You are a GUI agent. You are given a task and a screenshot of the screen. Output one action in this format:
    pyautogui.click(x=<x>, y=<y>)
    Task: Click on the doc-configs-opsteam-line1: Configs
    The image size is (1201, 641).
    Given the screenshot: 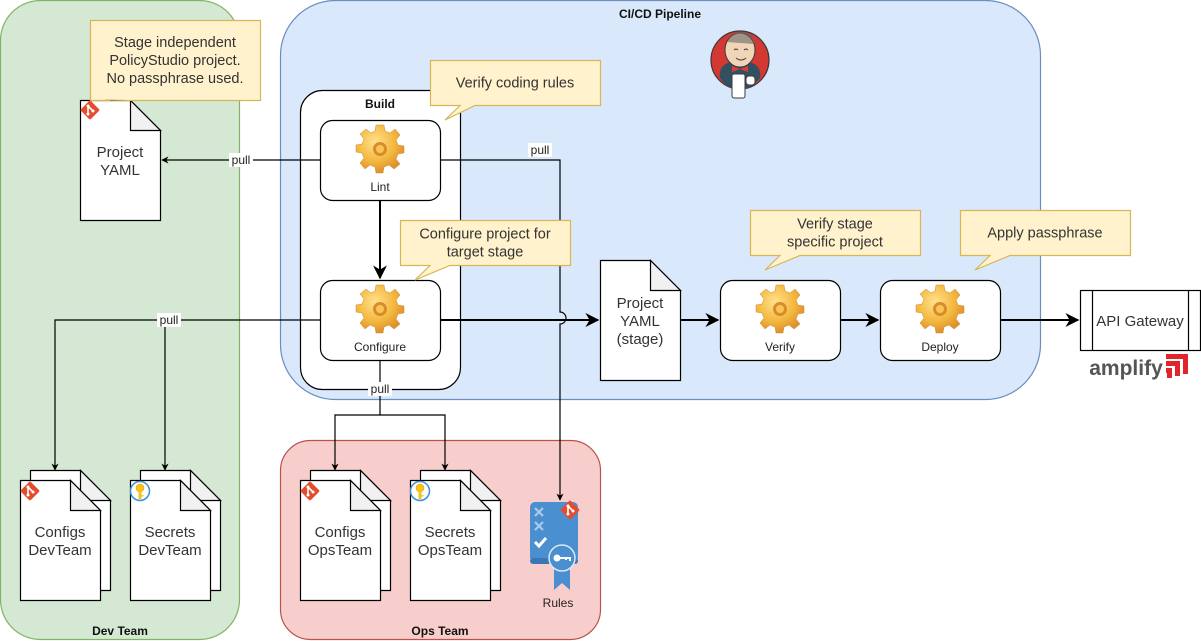 What is the action you would take?
    pyautogui.click(x=340, y=532)
    